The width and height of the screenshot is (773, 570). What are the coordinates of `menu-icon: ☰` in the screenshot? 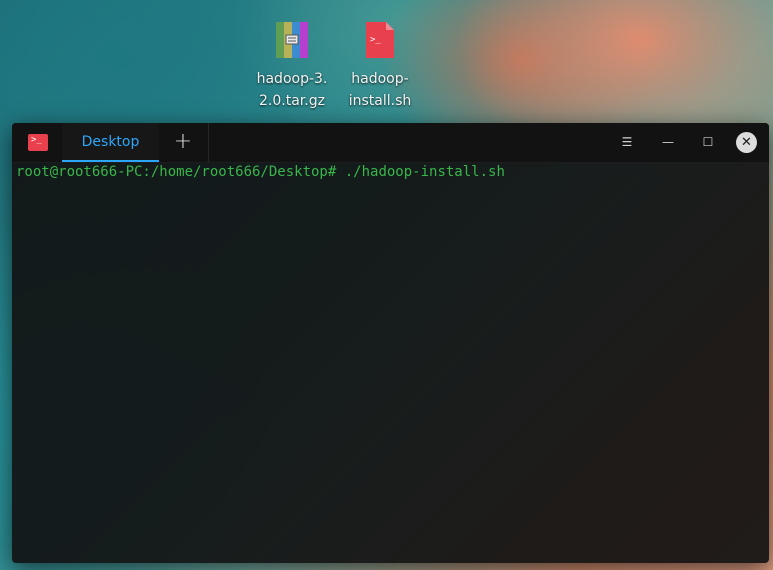 It's located at (627, 142).